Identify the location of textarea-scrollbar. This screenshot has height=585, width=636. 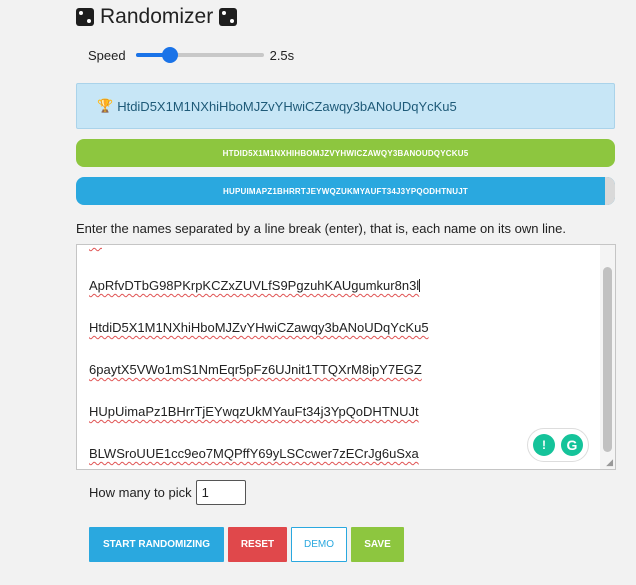
(607, 357).